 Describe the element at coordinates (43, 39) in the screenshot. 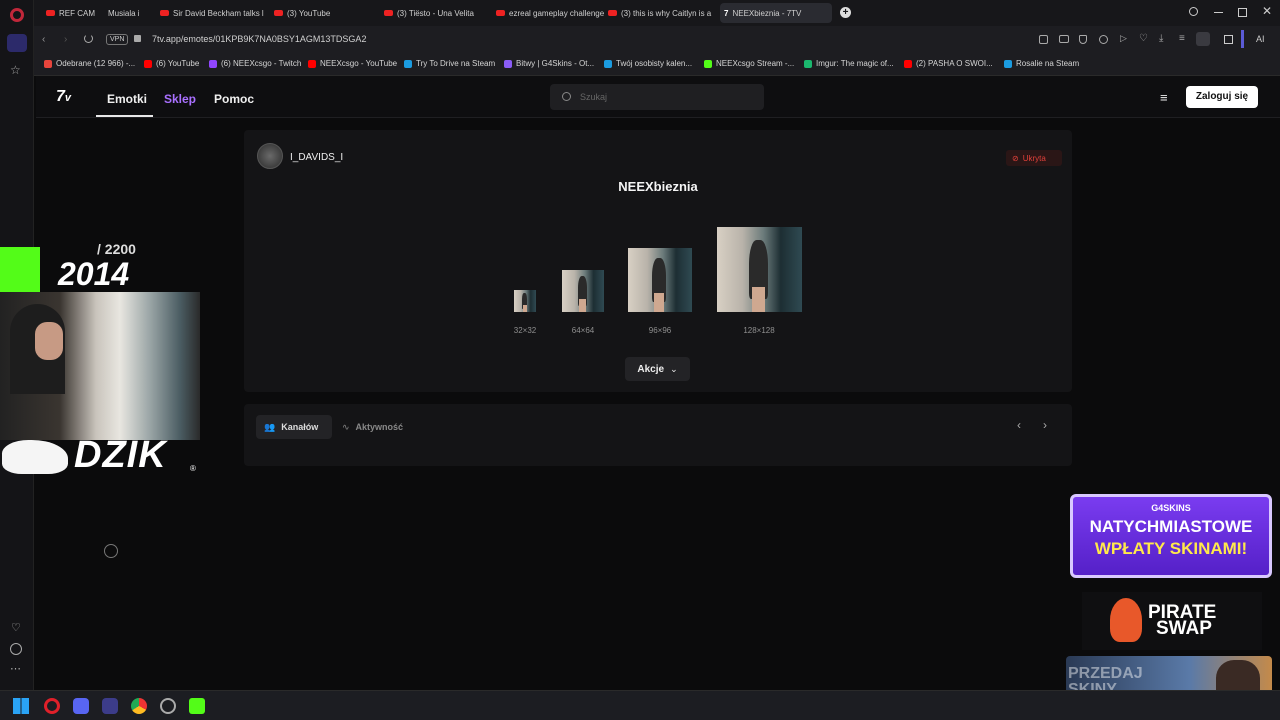

I see `back-icon: ‹` at that location.